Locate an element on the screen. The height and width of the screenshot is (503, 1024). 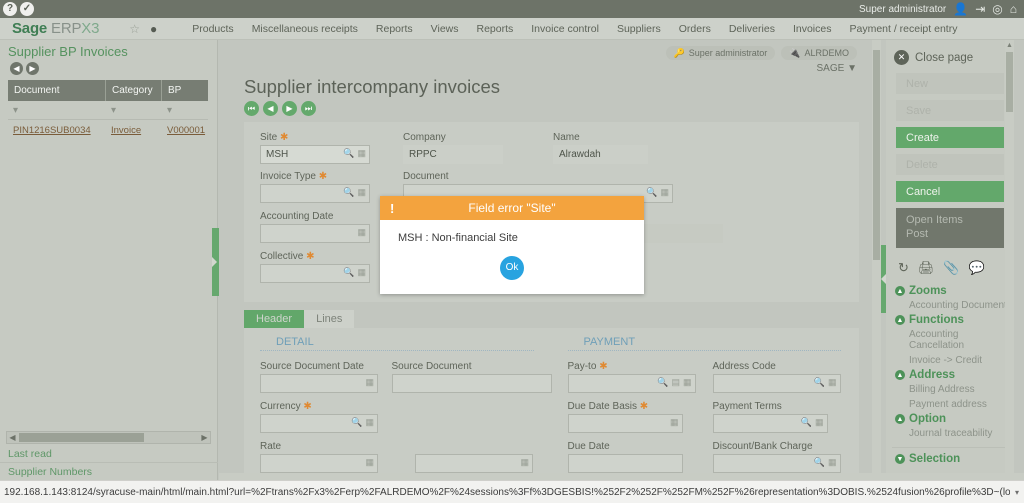
address-code-input: 🔍 ▦ is located at coordinates (776, 383).